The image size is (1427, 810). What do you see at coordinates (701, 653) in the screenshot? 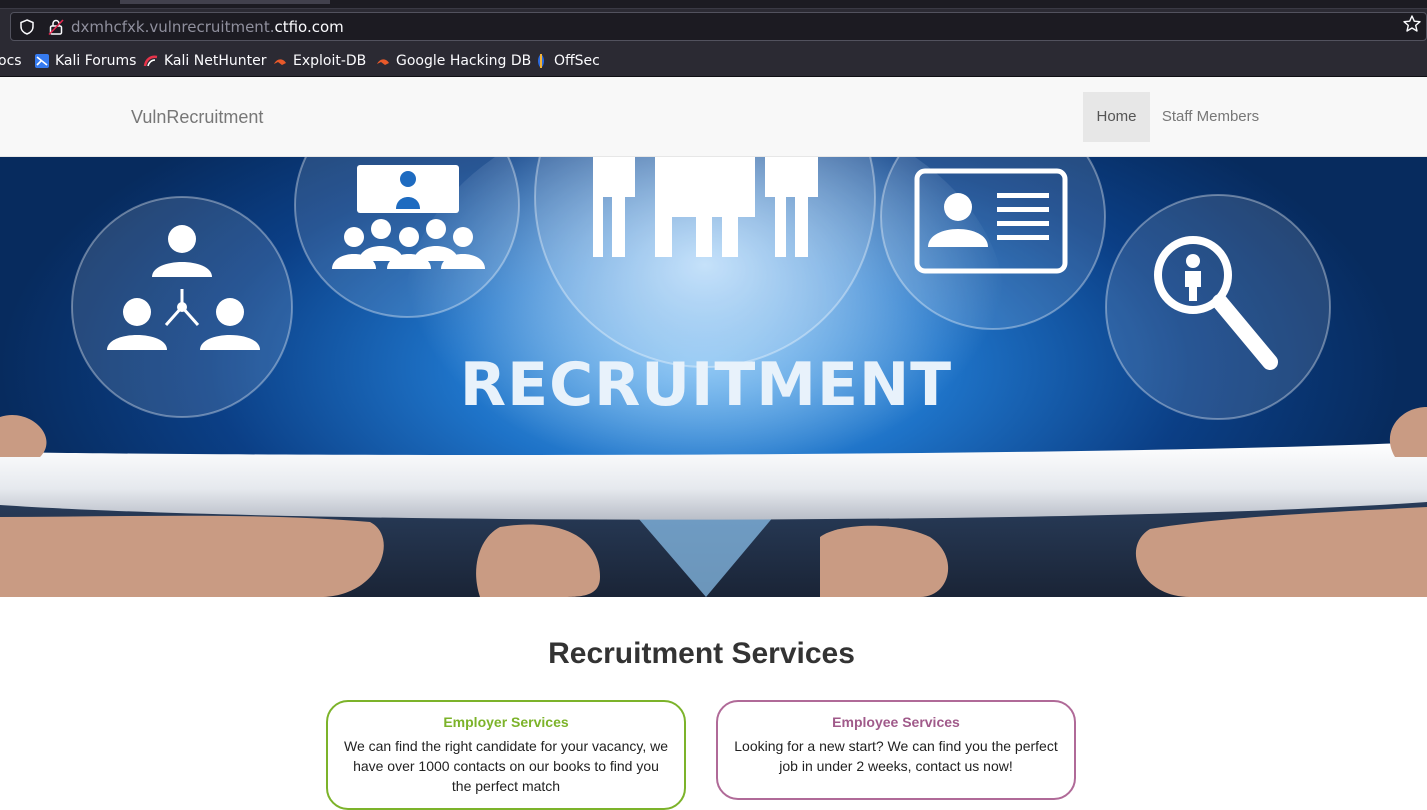
I see `services-title: Recruitment Services` at bounding box center [701, 653].